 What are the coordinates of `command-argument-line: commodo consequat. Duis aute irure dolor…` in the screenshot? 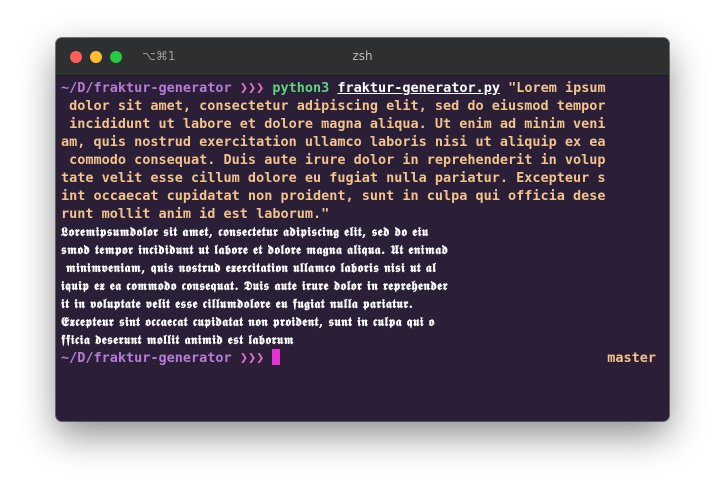 It's located at (333, 160).